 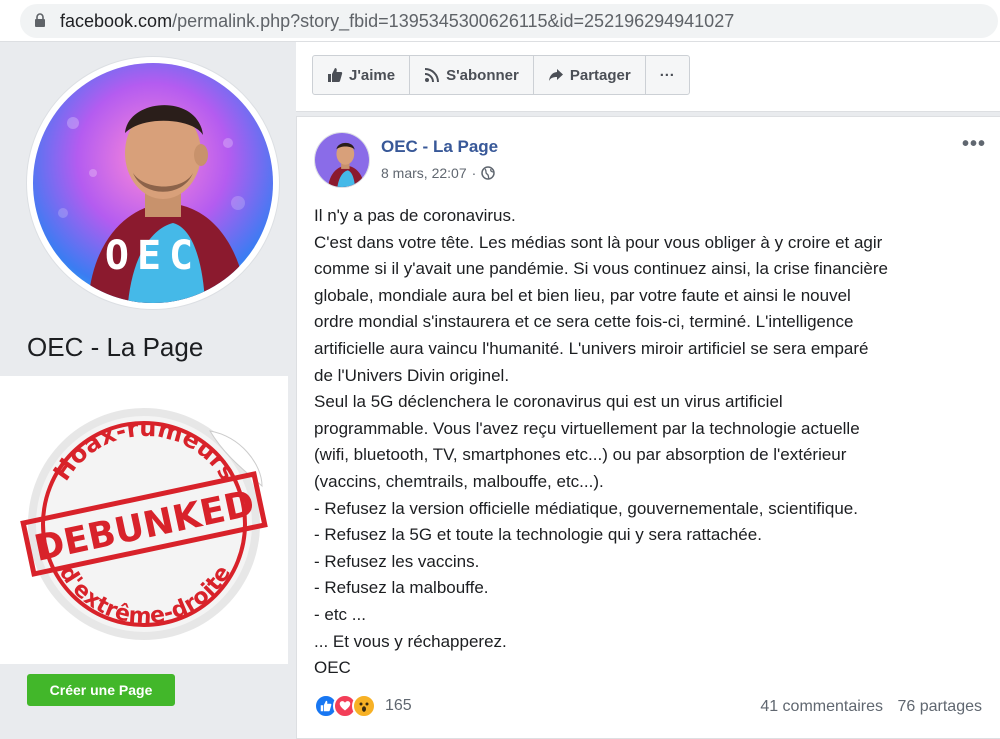 I want to click on wow-reaction-icon, so click(x=364, y=706).